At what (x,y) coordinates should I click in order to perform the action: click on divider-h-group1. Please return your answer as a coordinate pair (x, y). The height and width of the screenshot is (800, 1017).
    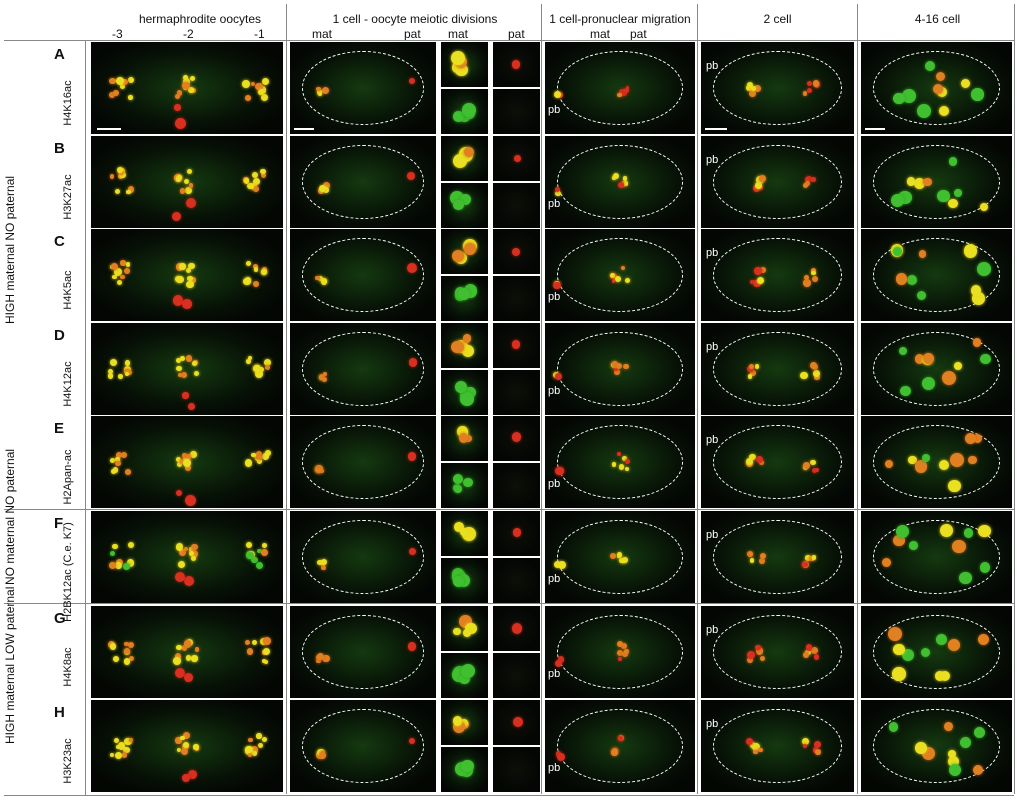
    Looking at the image, I should click on (509, 509).